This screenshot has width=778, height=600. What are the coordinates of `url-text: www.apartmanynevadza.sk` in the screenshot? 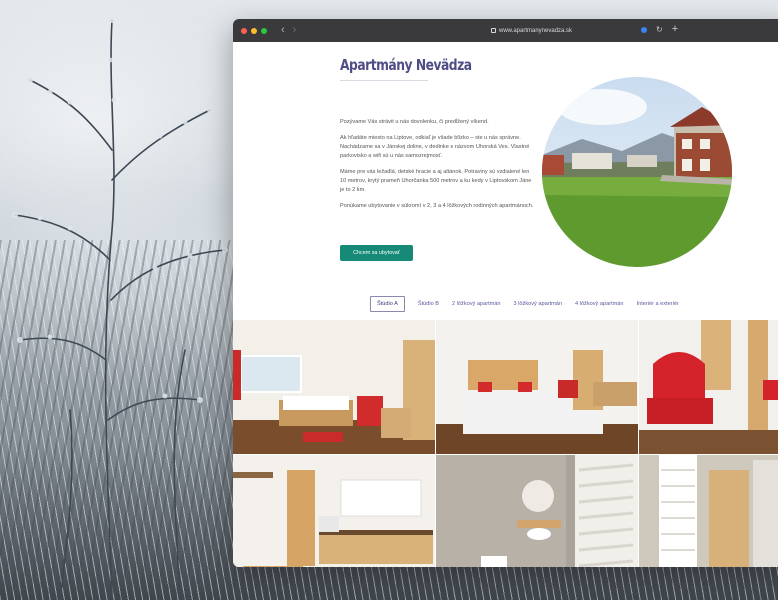 It's located at (536, 30).